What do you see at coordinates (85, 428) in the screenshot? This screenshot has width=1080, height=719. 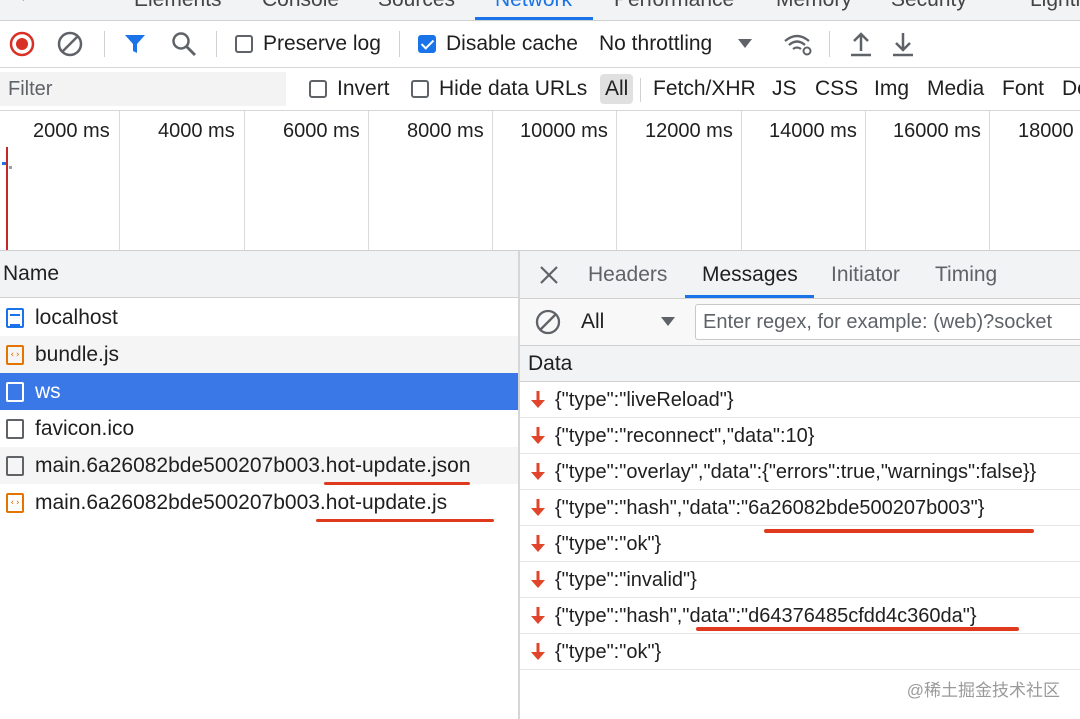 I see `request-name: favicon.ico` at bounding box center [85, 428].